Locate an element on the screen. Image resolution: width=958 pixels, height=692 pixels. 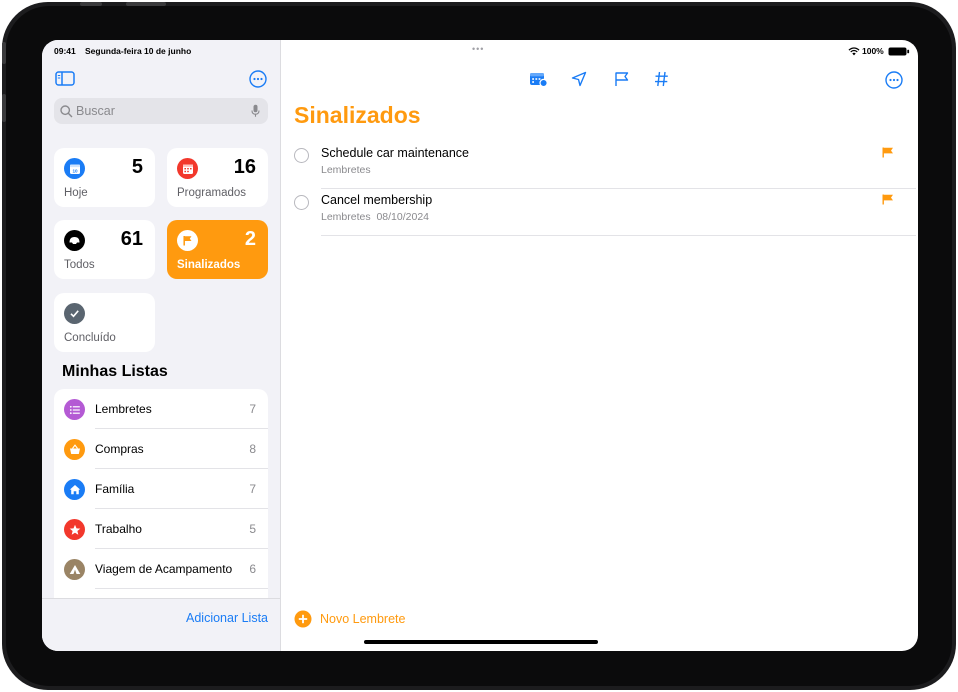
list-item-trabalho: Trabalho 5 is located at coordinates (161, 529).